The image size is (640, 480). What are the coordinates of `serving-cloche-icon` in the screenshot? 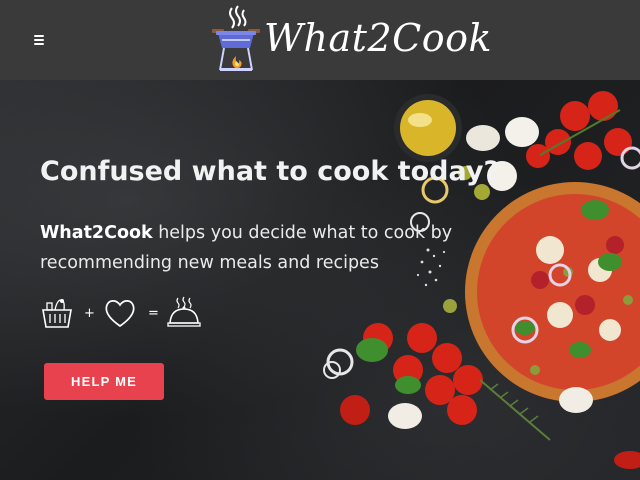 It's located at (184, 311).